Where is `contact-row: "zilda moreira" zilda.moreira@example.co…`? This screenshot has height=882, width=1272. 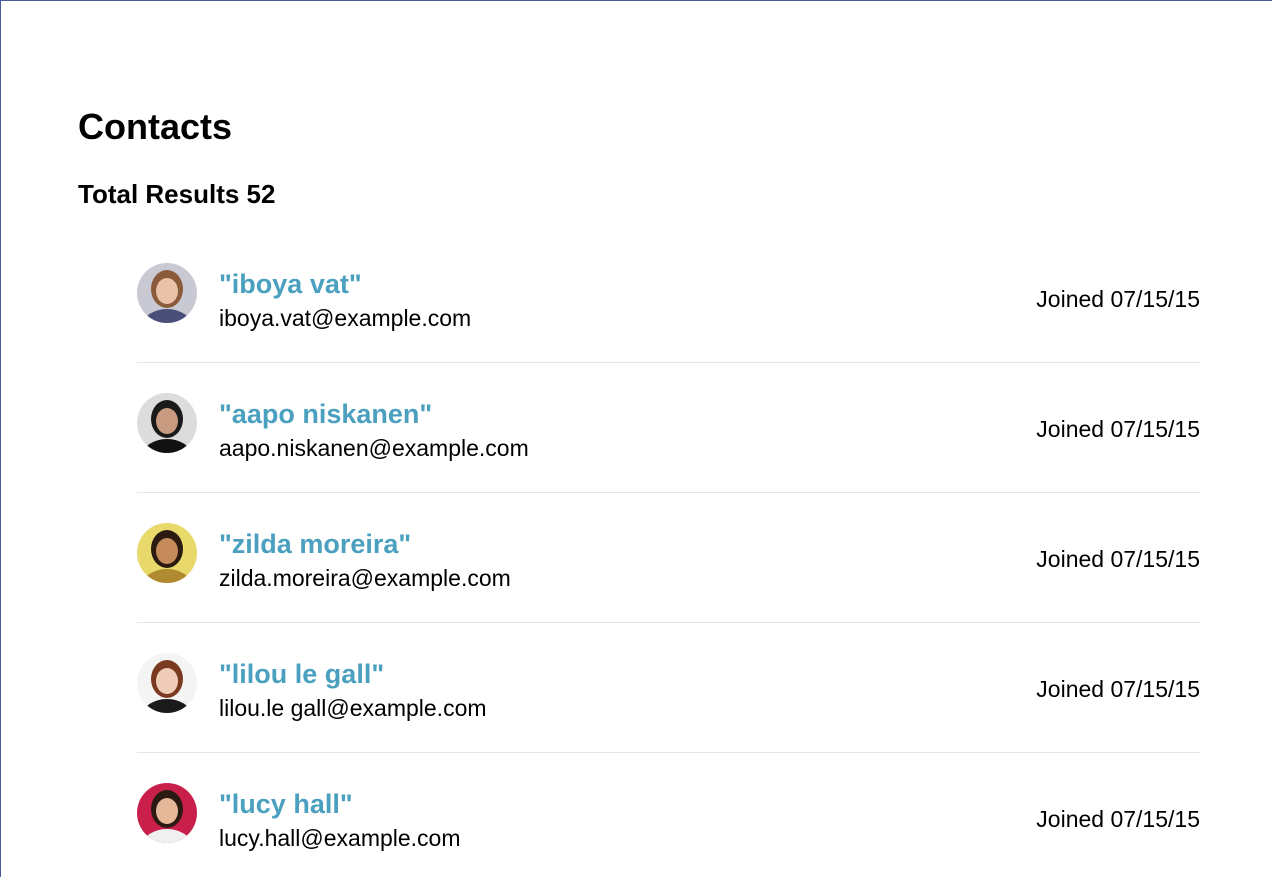
contact-row: "zilda moreira" zilda.moreira@example.co… is located at coordinates (668, 558).